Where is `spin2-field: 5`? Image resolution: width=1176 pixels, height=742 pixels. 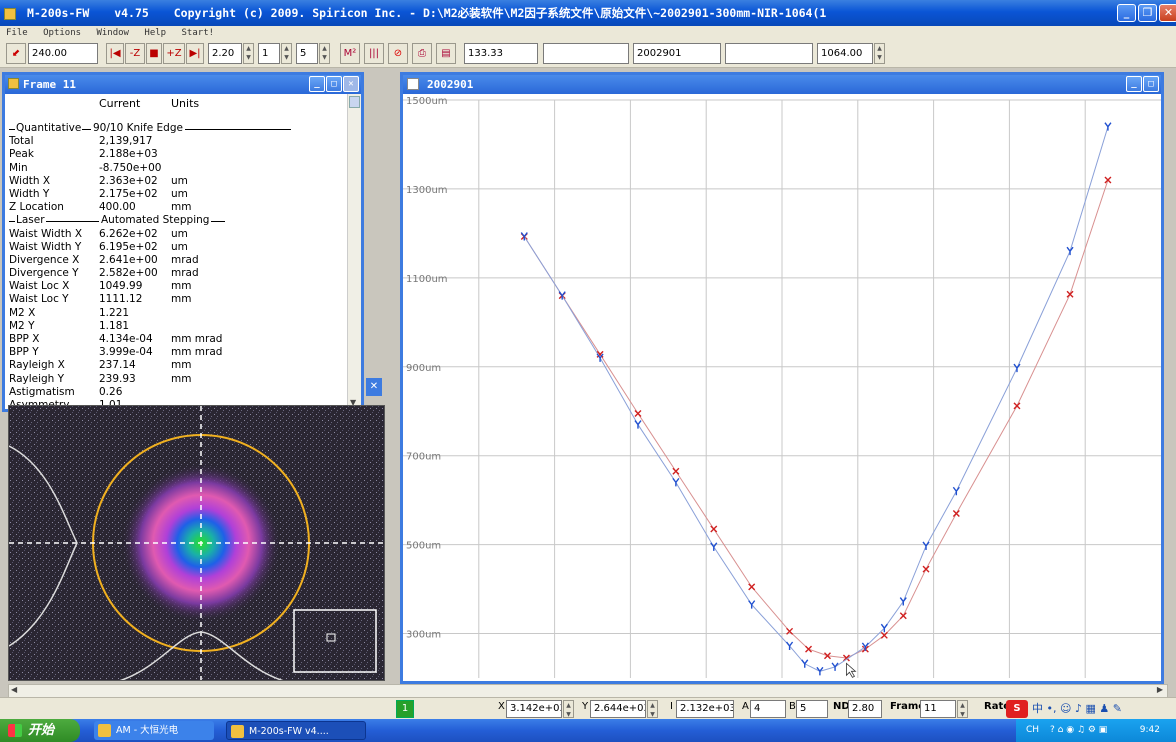
spin2-field: 5 is located at coordinates (307, 53).